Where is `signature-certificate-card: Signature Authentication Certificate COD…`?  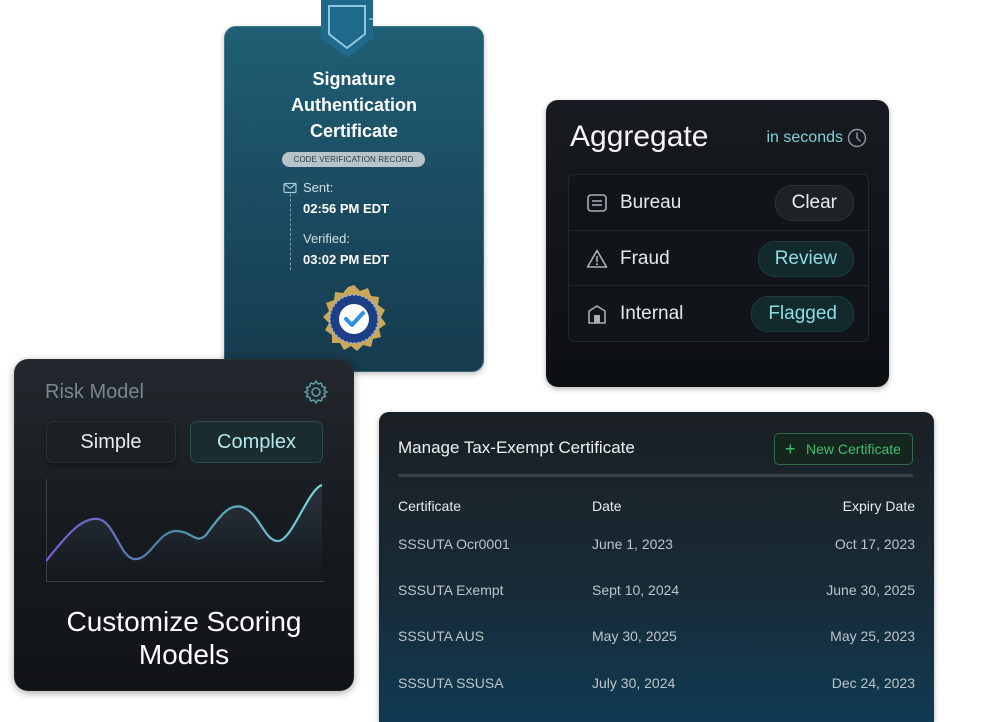 signature-certificate-card: Signature Authentication Certificate COD… is located at coordinates (354, 186).